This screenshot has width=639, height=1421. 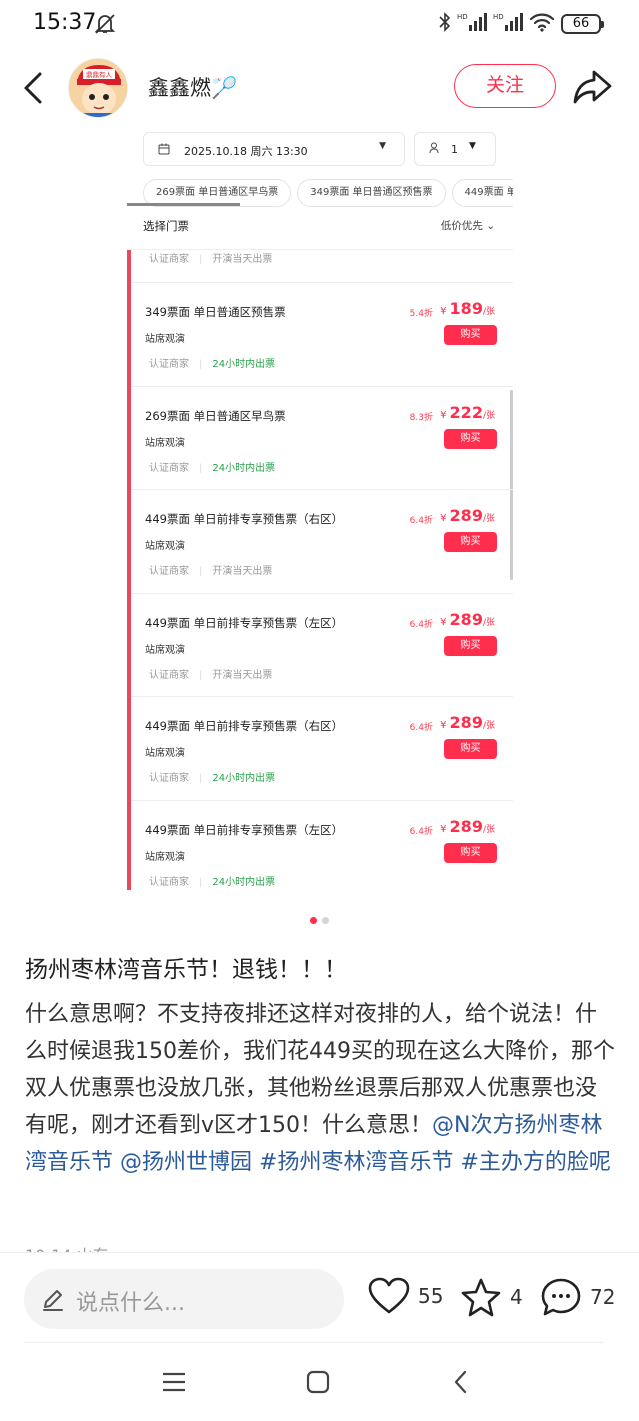 I want to click on person-icon, so click(x=434, y=149).